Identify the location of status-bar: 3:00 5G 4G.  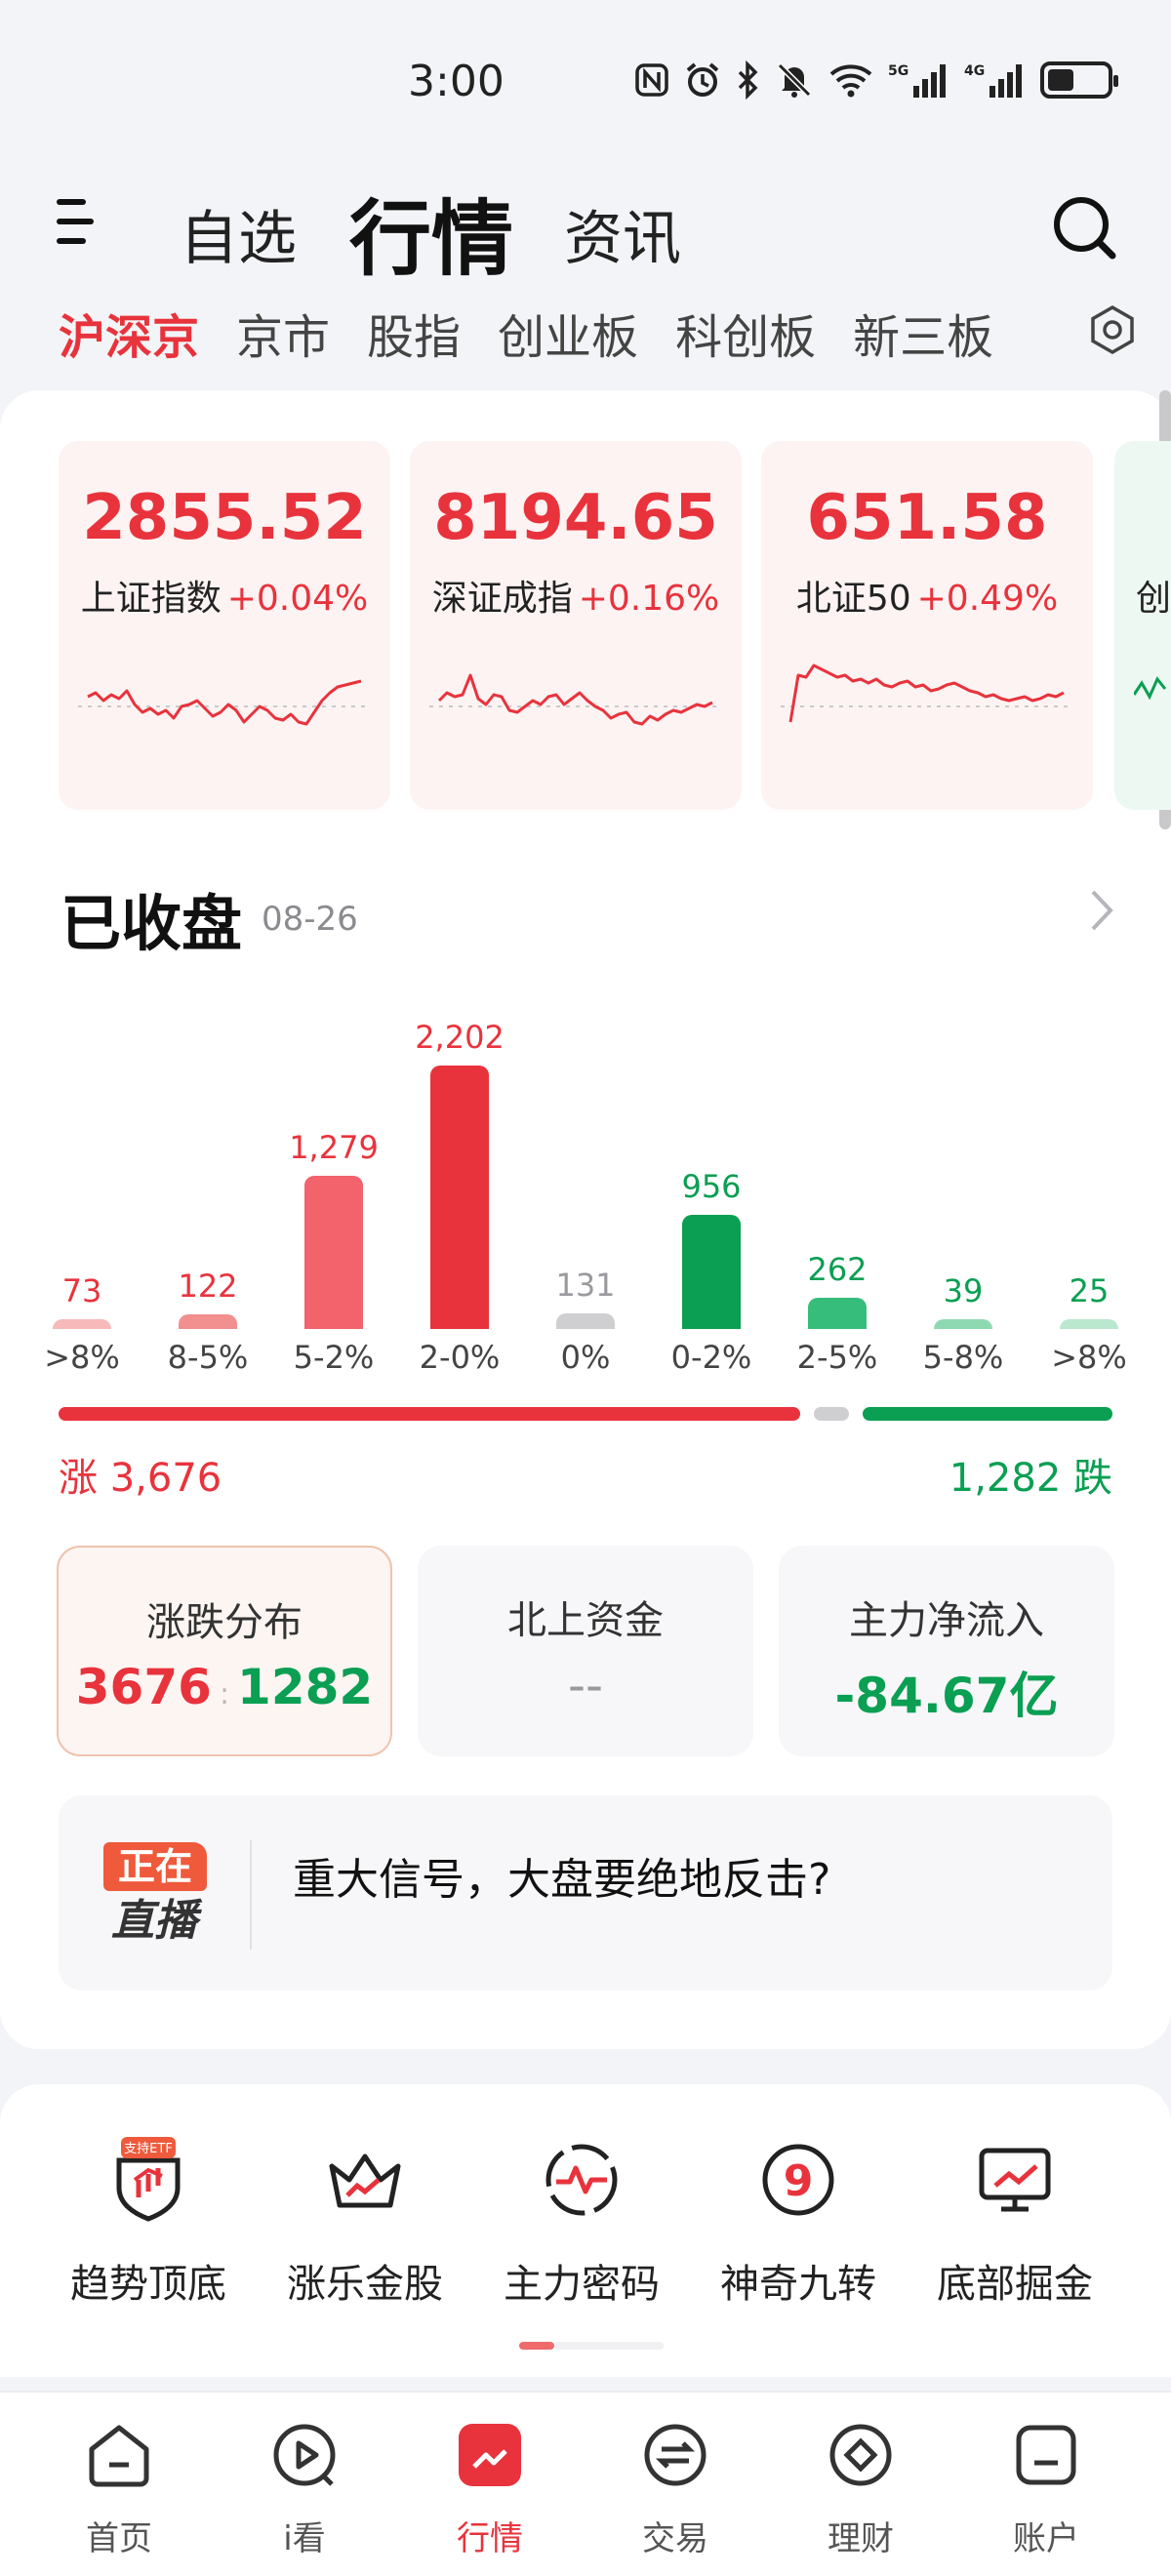
(585, 83).